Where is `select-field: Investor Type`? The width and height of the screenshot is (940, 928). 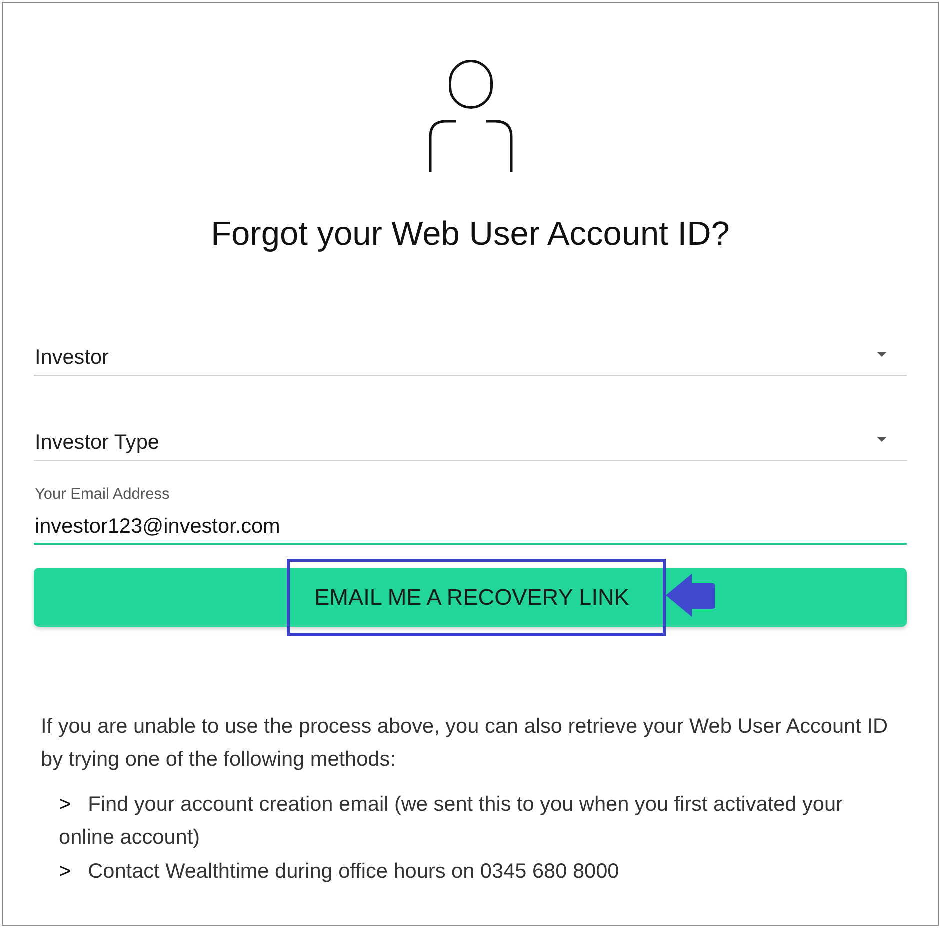
select-field: Investor Type is located at coordinates (470, 441).